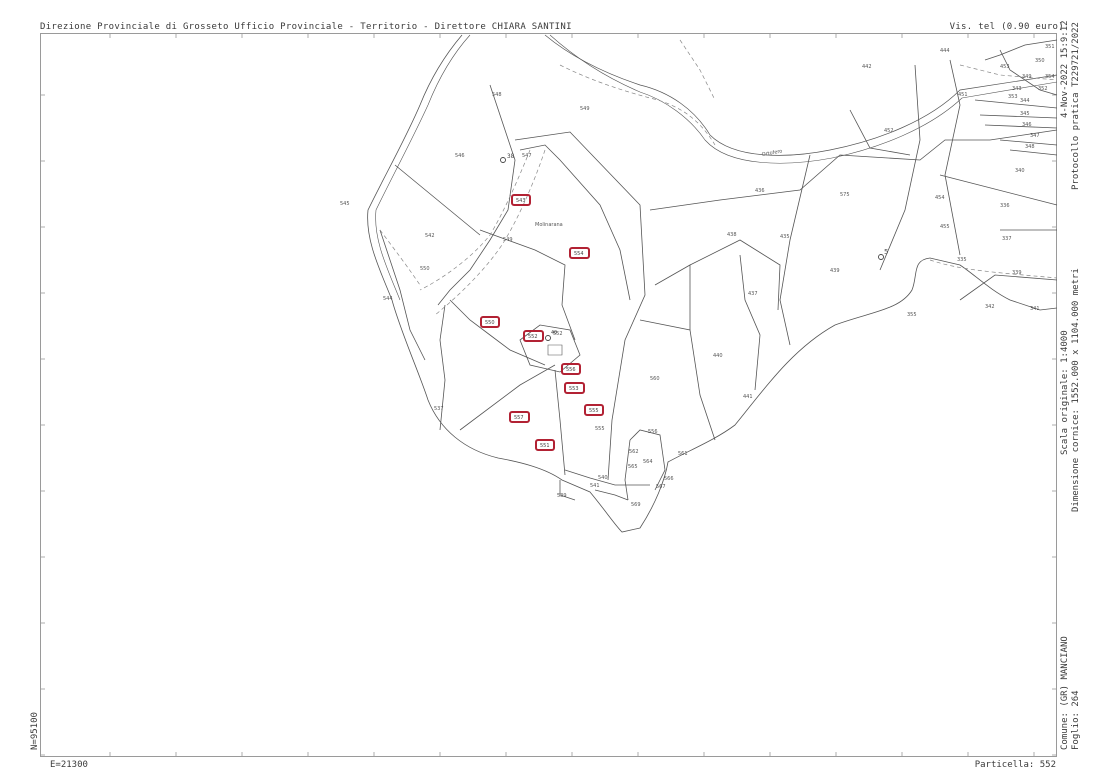 The width and height of the screenshot is (1100, 780). I want to click on parcel-label: 547, so click(527, 156).